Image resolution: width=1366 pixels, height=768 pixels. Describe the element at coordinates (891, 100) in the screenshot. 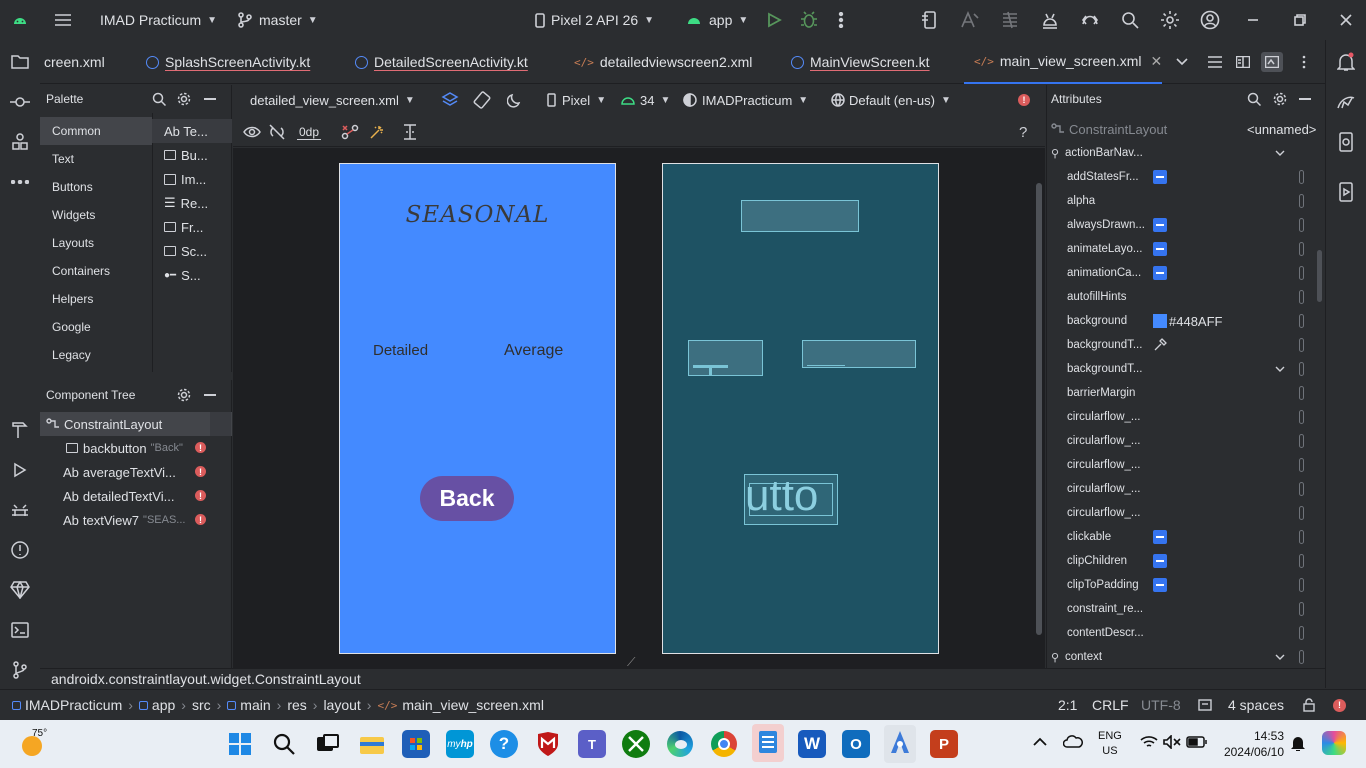

I see `locale-selector: Default (en-us) ▼` at that location.